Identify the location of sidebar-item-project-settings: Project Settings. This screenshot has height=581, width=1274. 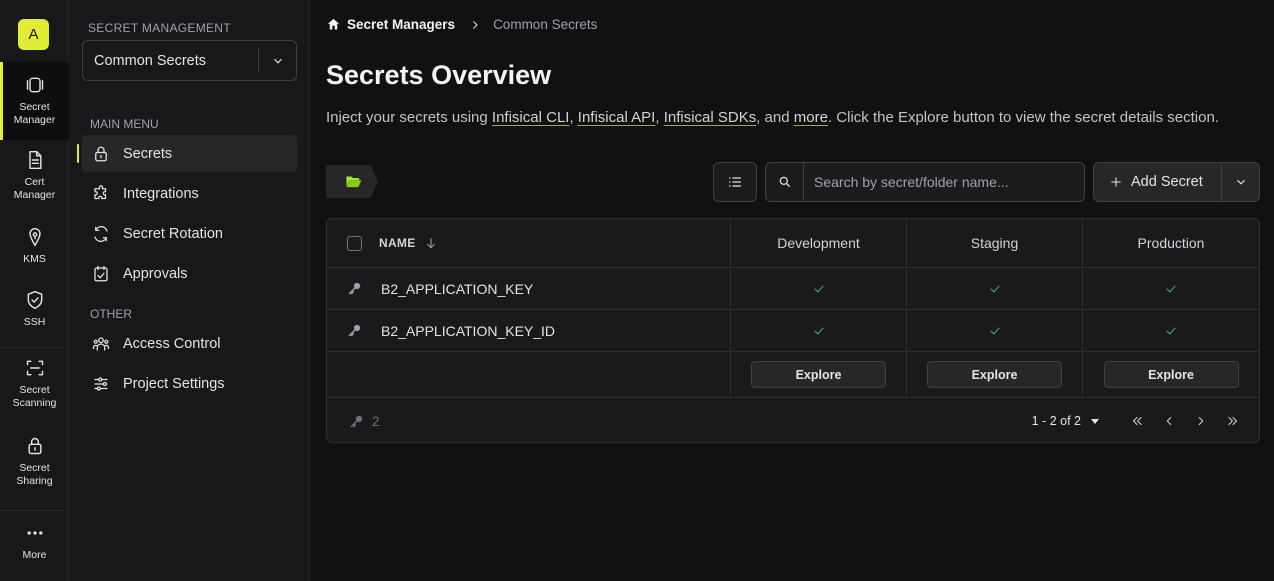
(189, 383).